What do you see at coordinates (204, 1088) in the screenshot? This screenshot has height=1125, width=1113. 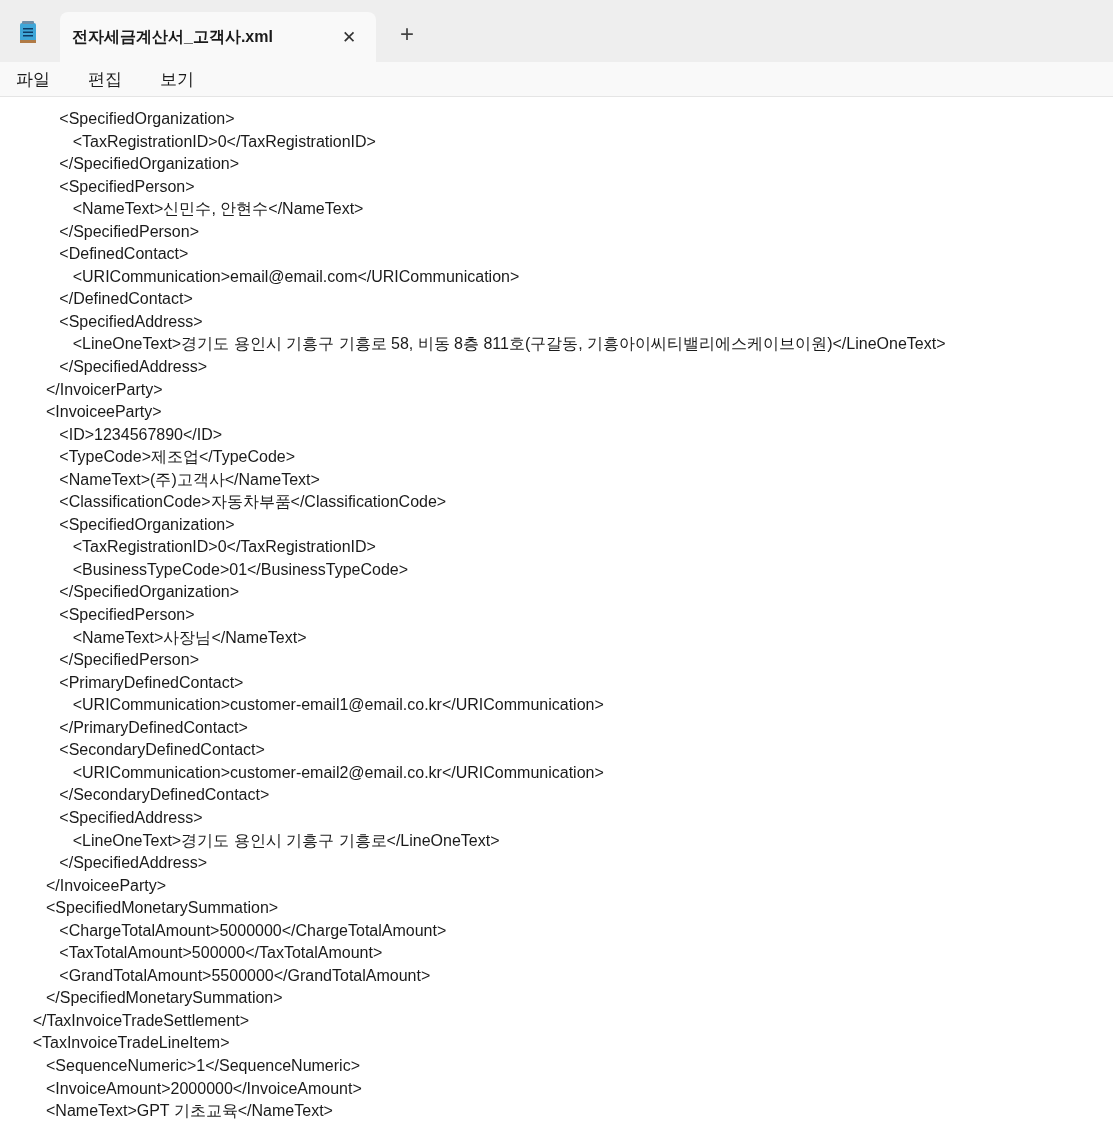 I see `code-line: <InvoiceAmount>2000000</InvoiceAmount>` at bounding box center [204, 1088].